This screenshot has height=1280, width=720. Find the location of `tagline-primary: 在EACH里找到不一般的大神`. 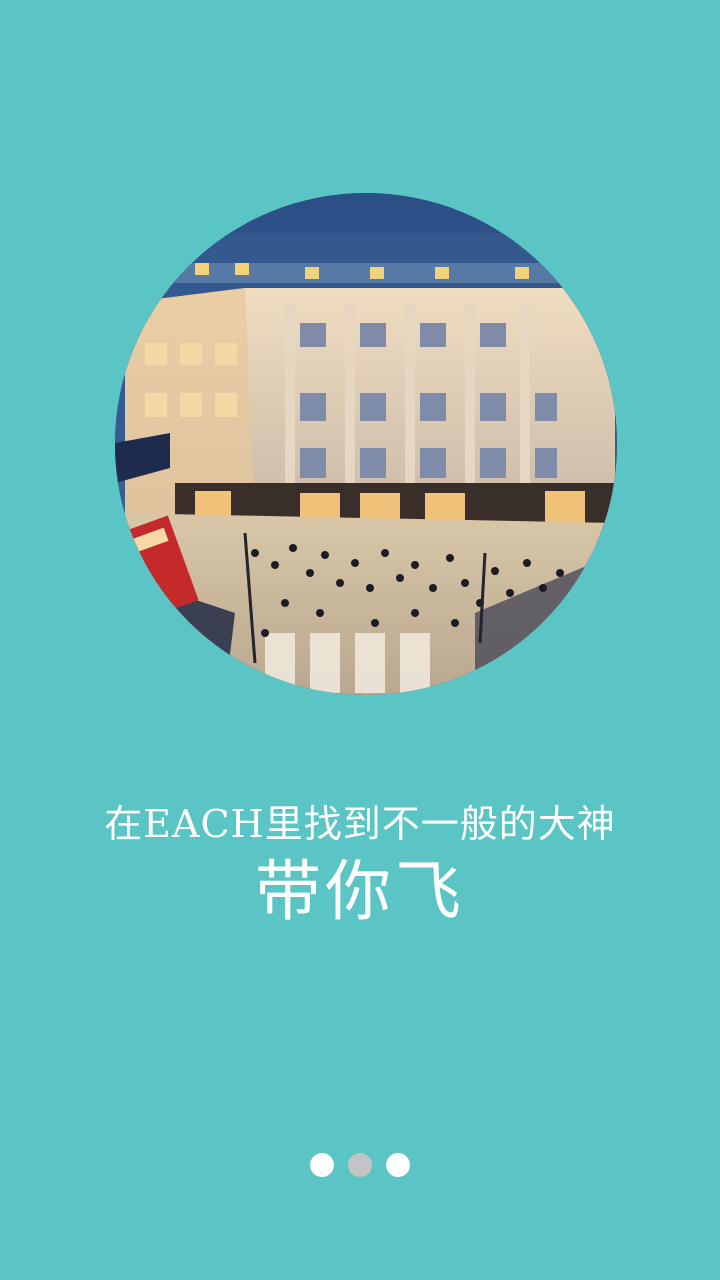

tagline-primary: 在EACH里找到不一般的大神 is located at coordinates (360, 824).